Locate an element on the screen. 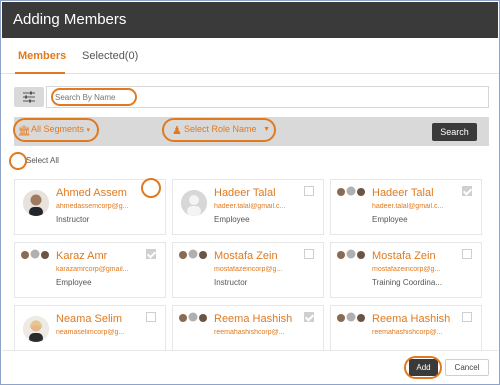  tab-members: Members is located at coordinates (42, 56).